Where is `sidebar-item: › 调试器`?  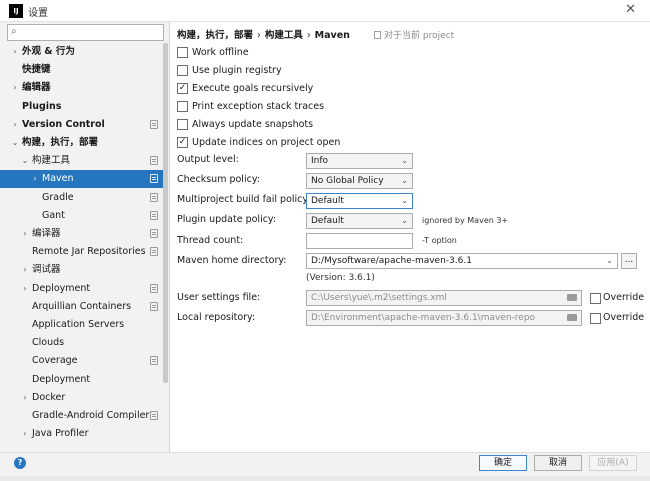
sidebar-item: › 调试器 is located at coordinates (82, 270).